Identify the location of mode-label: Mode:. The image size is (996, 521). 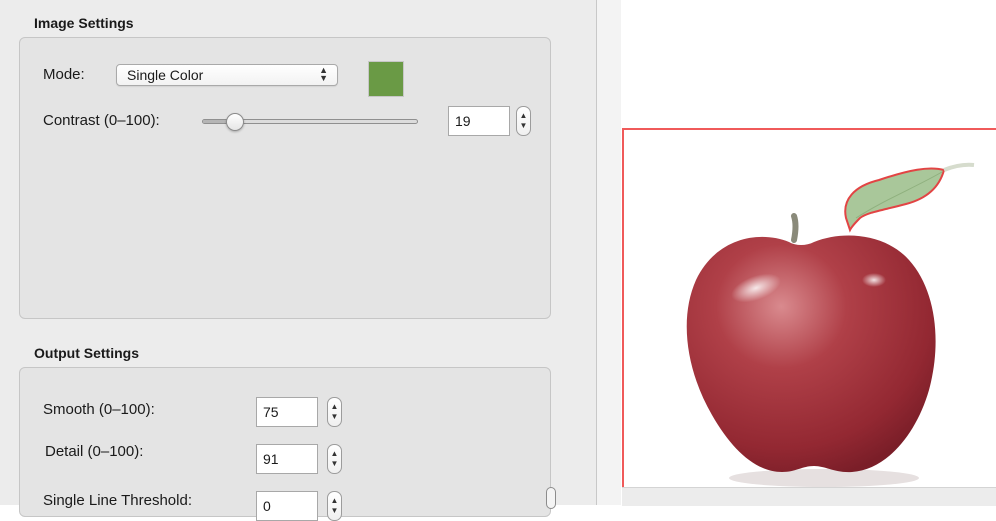
(64, 74).